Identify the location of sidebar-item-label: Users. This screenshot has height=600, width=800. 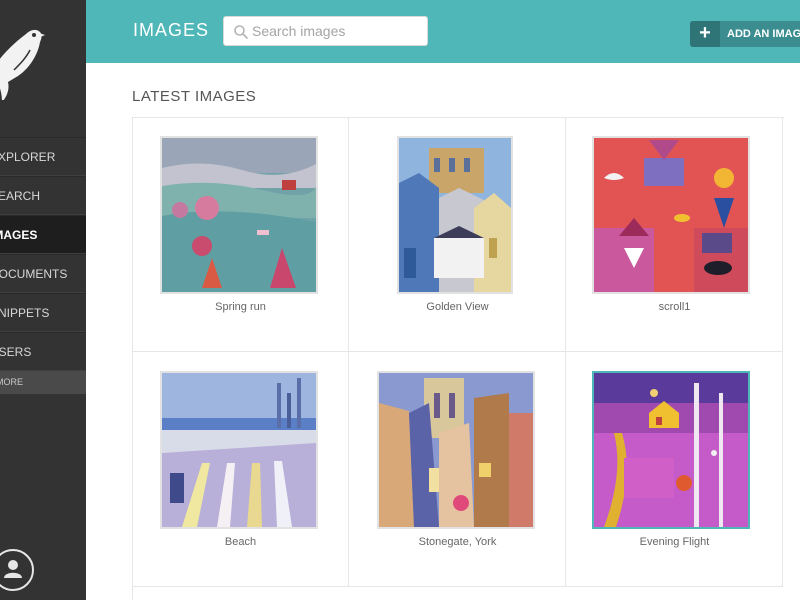
(16, 352).